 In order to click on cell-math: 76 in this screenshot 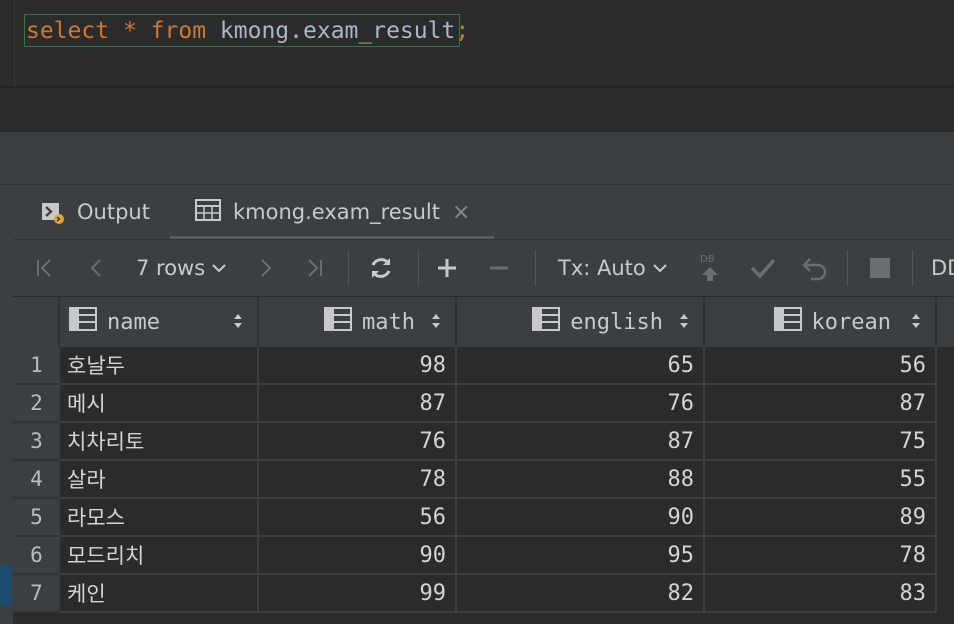, I will do `click(358, 442)`.